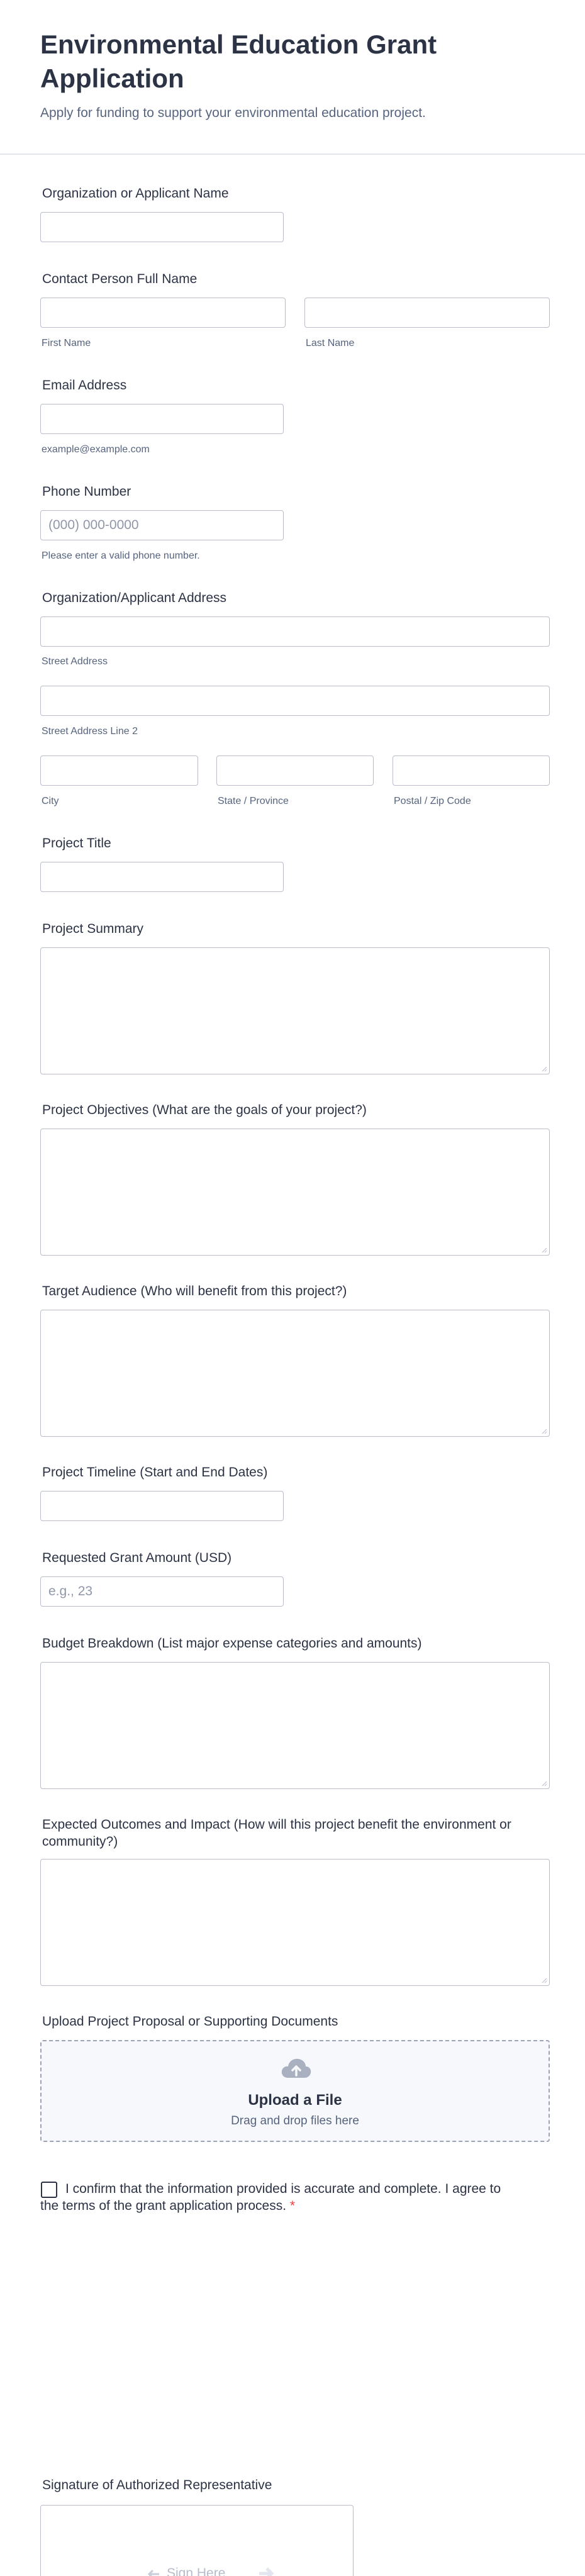 This screenshot has width=585, height=2576. What do you see at coordinates (134, 598) in the screenshot?
I see `address-label: Organization/Applicant Address` at bounding box center [134, 598].